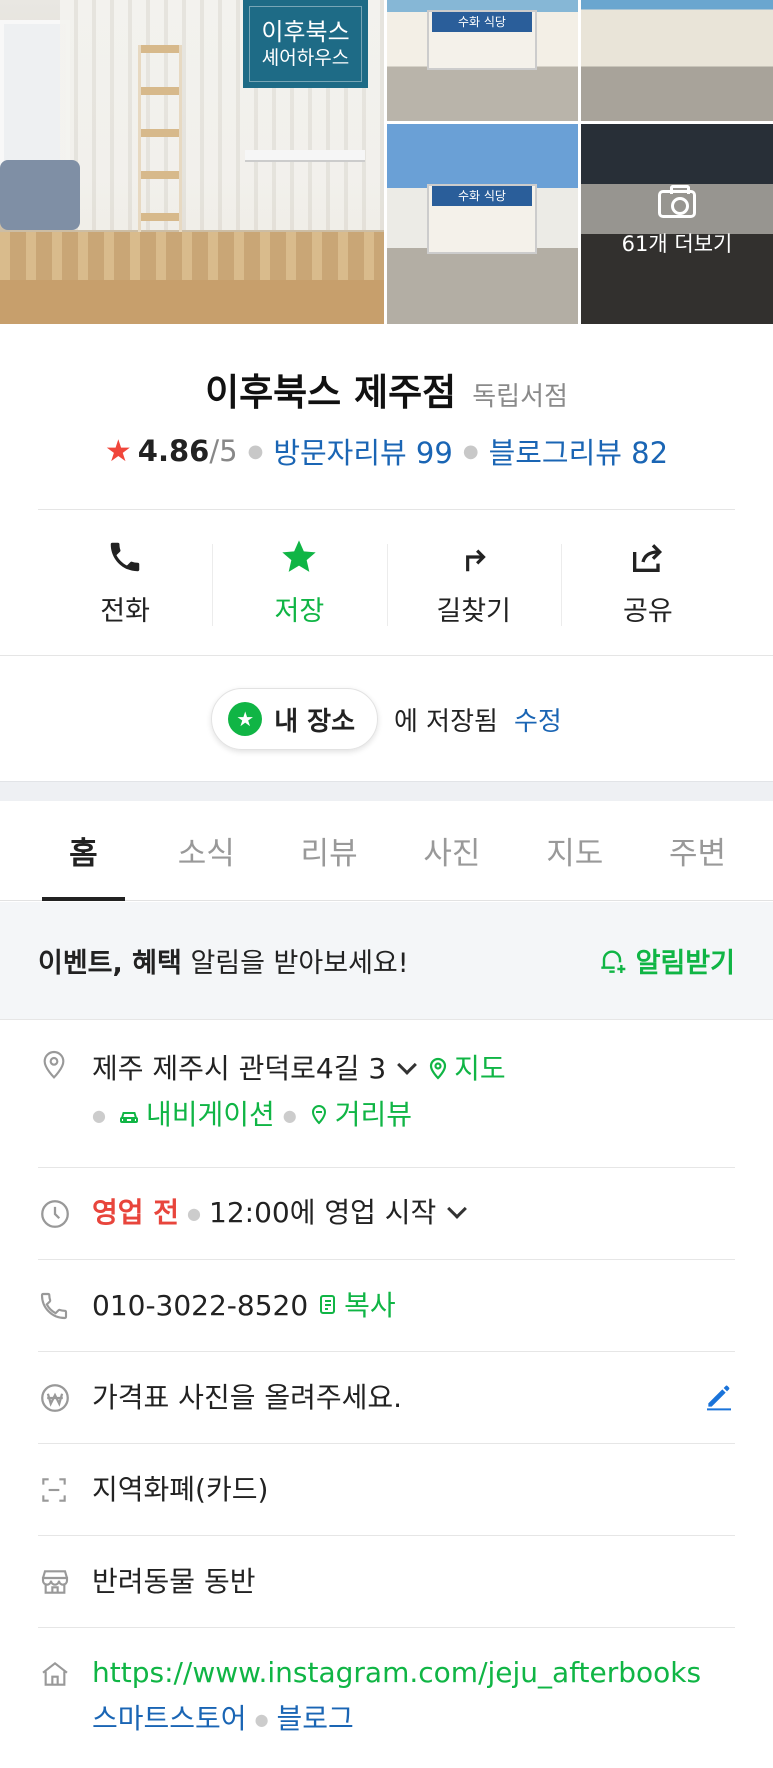 Image resolution: width=773 pixels, height=1768 pixels. What do you see at coordinates (370, 1305) in the screenshot?
I see `copy-label: 복사` at bounding box center [370, 1305].